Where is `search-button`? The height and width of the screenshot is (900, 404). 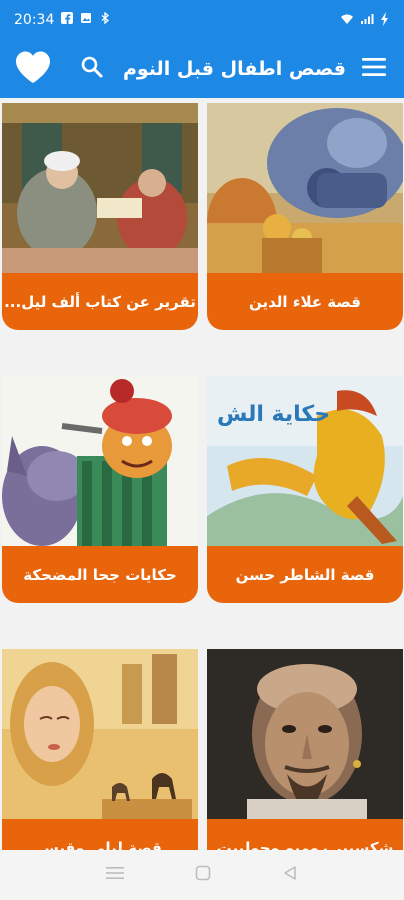 search-button is located at coordinates (92, 69).